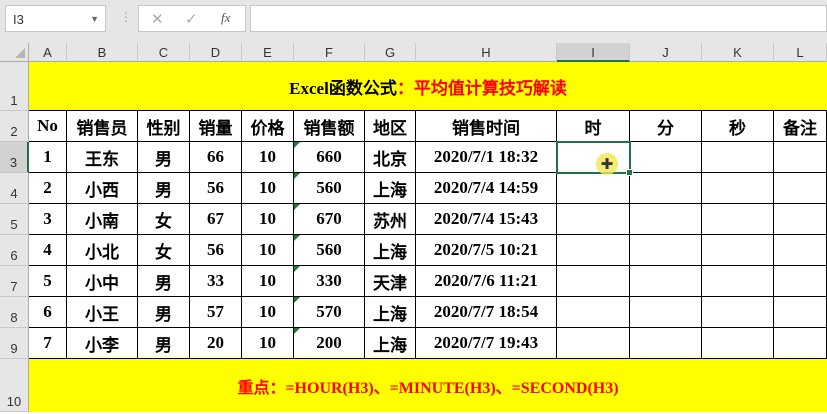 This screenshot has height=414, width=827. I want to click on header-cell: 销售时间, so click(486, 126).